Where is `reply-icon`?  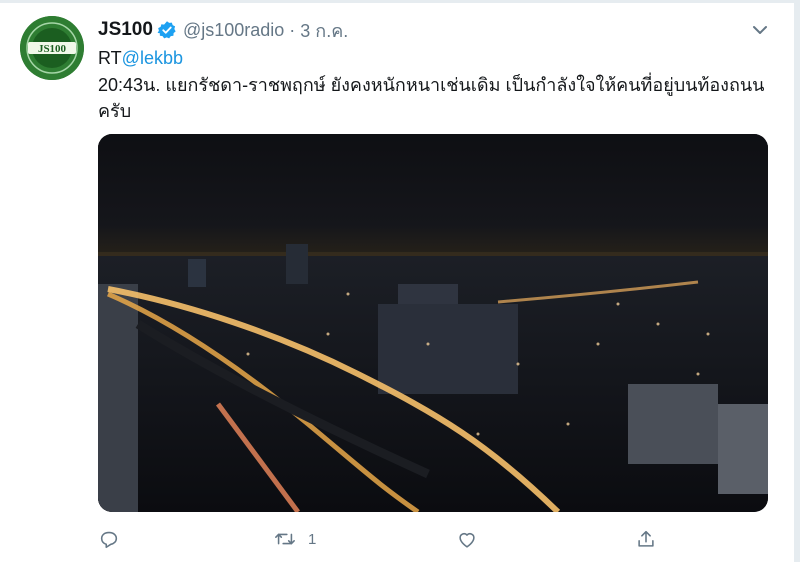
reply-icon is located at coordinates (109, 540).